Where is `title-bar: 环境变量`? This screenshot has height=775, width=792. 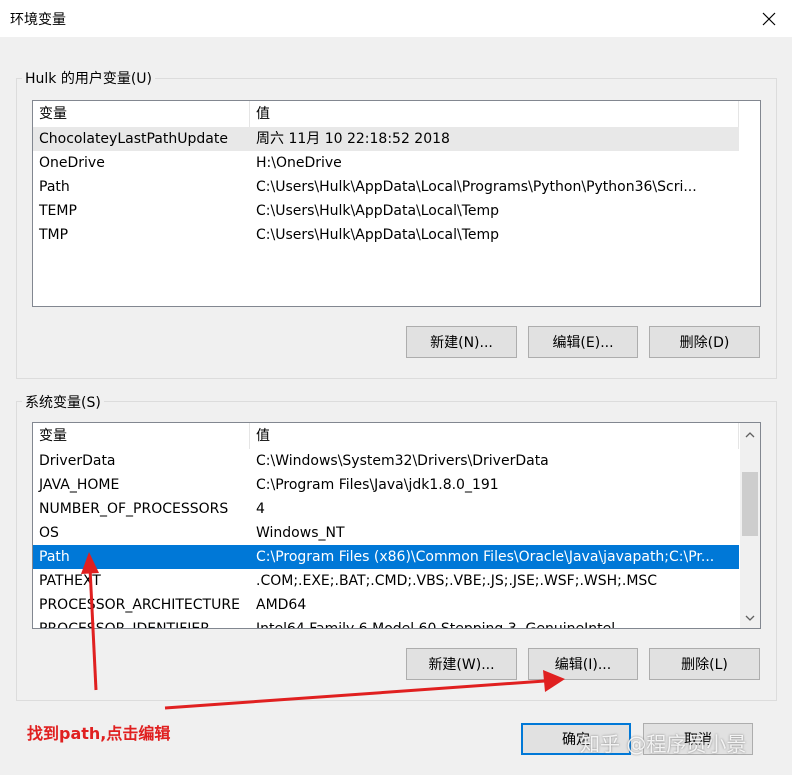 title-bar: 环境变量 is located at coordinates (396, 18).